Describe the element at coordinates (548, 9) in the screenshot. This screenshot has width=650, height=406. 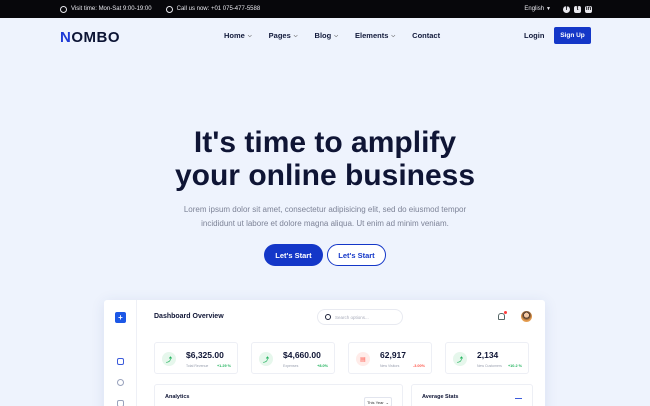
I see `caret-down-icon: ▼` at that location.